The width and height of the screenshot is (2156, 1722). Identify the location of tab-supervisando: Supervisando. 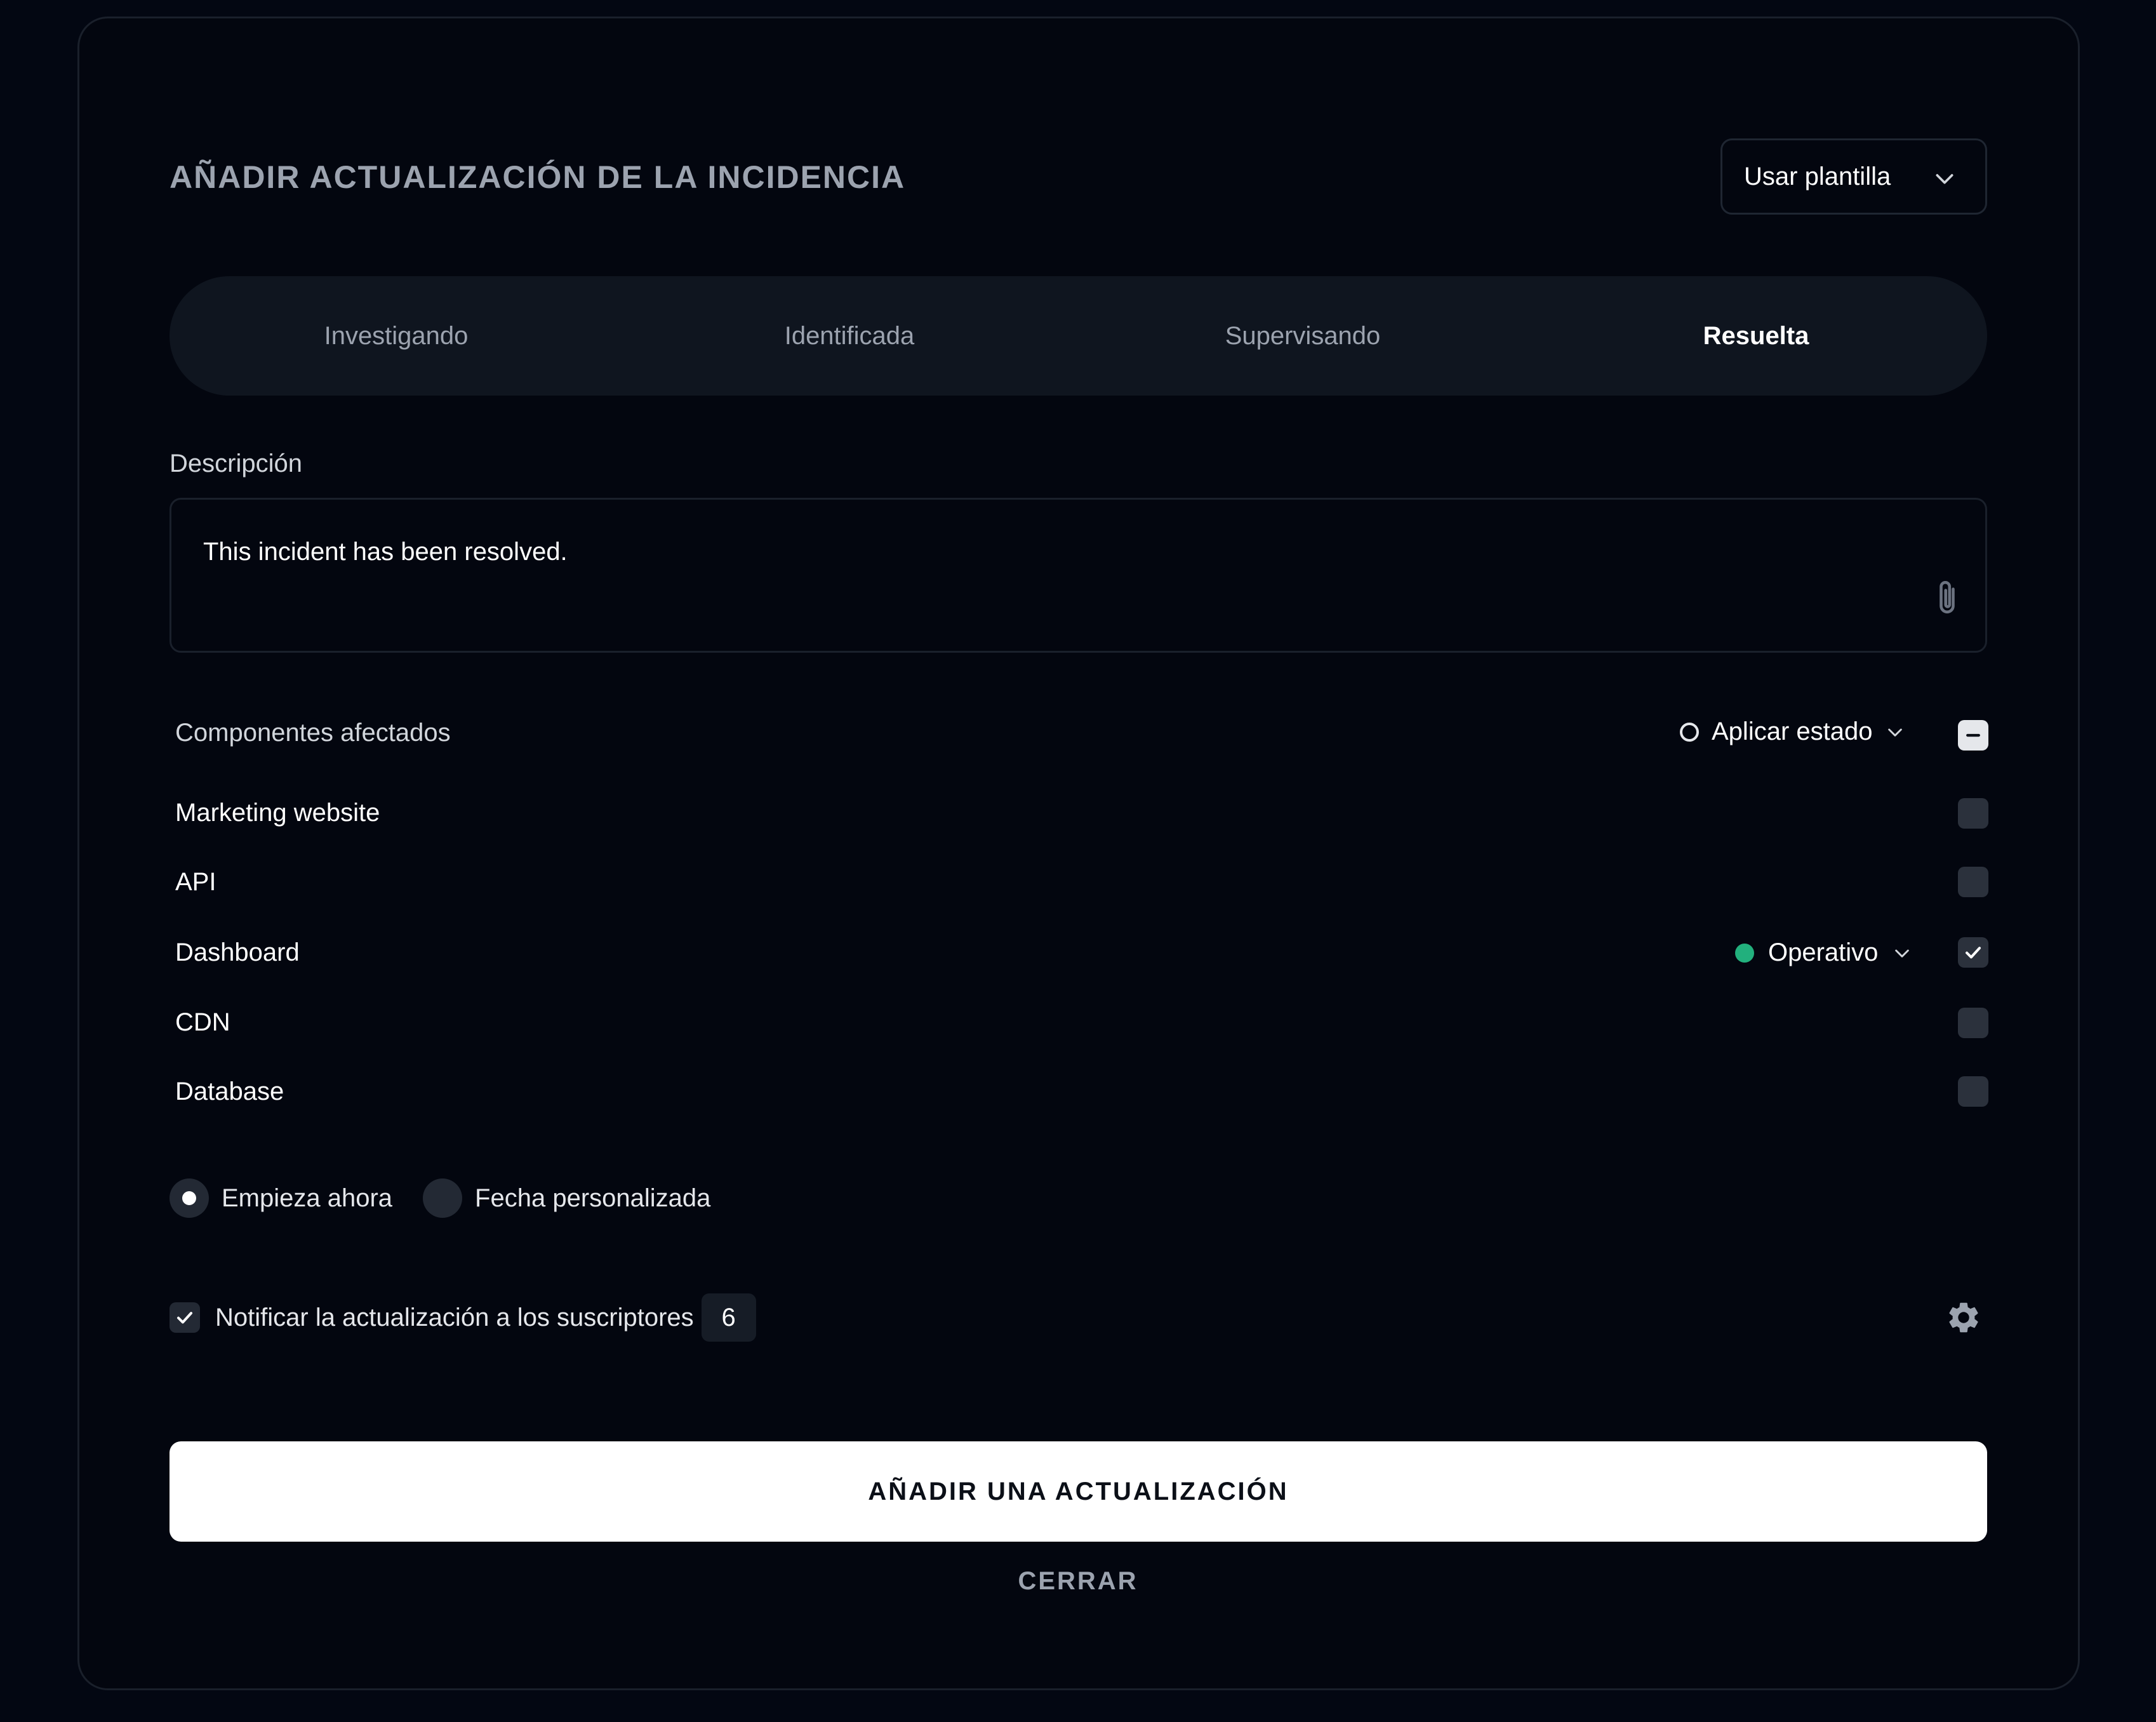
(1302, 336).